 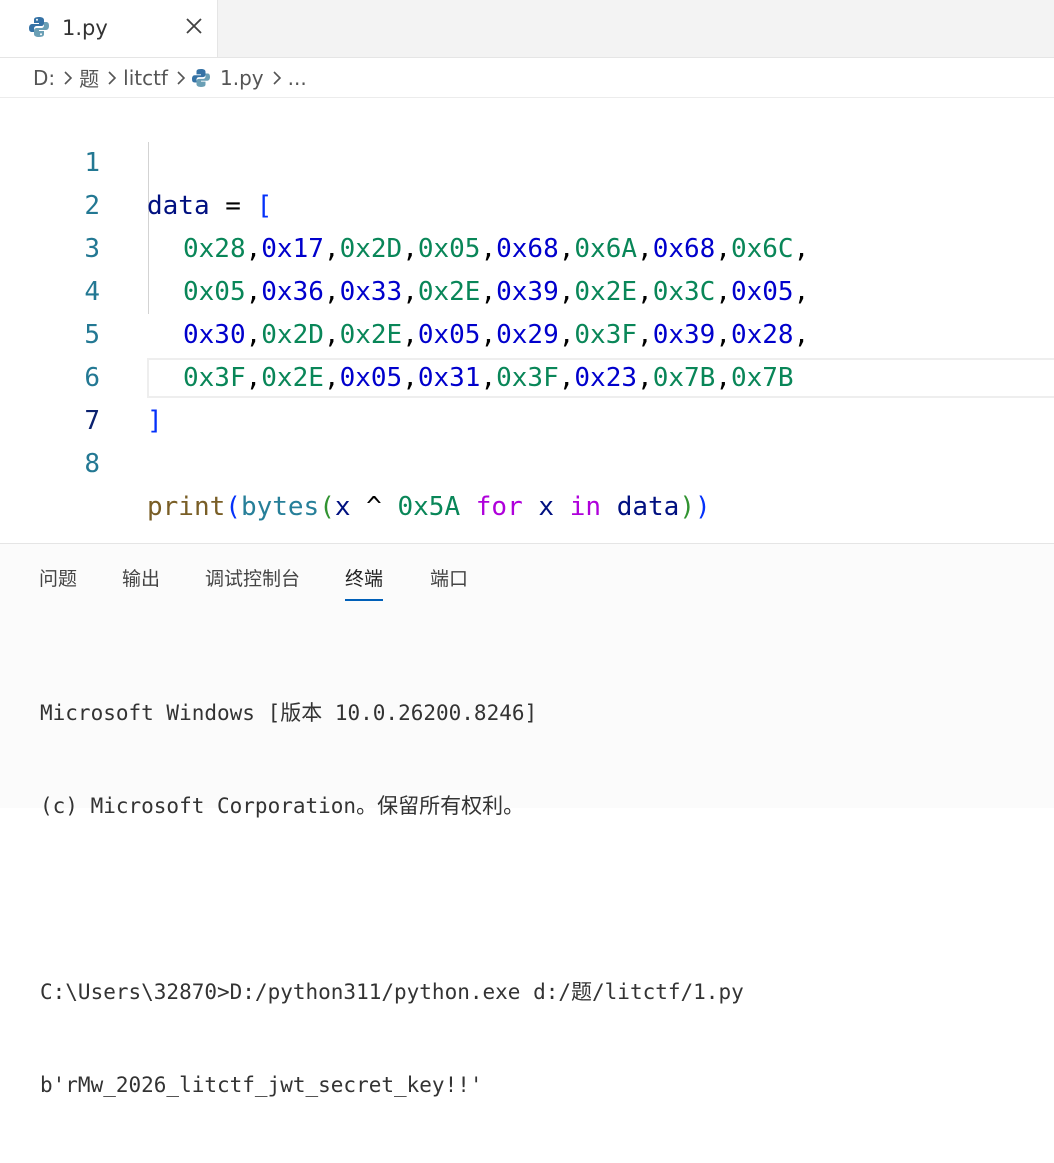 I want to click on code-line: 7, so click(x=527, y=396).